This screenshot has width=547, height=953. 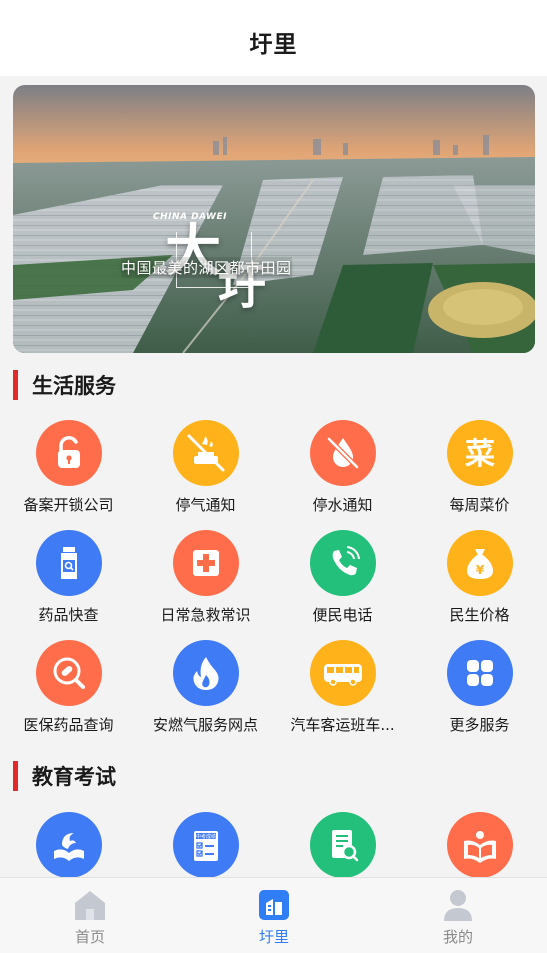 I want to click on money-bag-icon: ¥, so click(x=479, y=563).